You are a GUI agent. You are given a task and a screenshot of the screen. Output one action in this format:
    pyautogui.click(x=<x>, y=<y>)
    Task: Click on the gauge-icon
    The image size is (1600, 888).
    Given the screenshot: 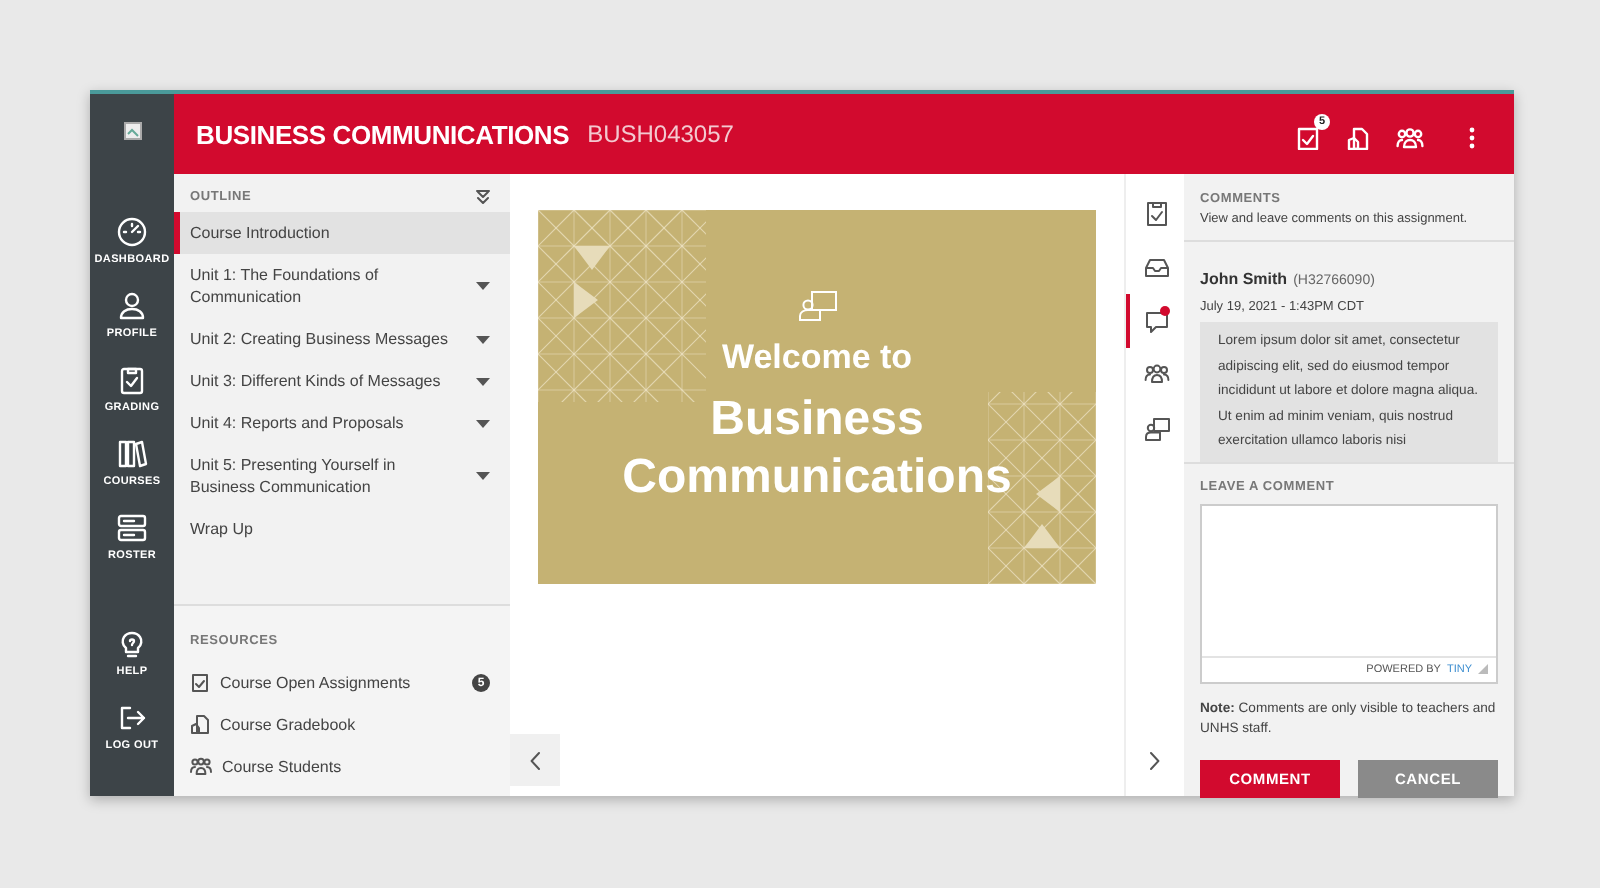 What is the action you would take?
    pyautogui.click(x=132, y=232)
    